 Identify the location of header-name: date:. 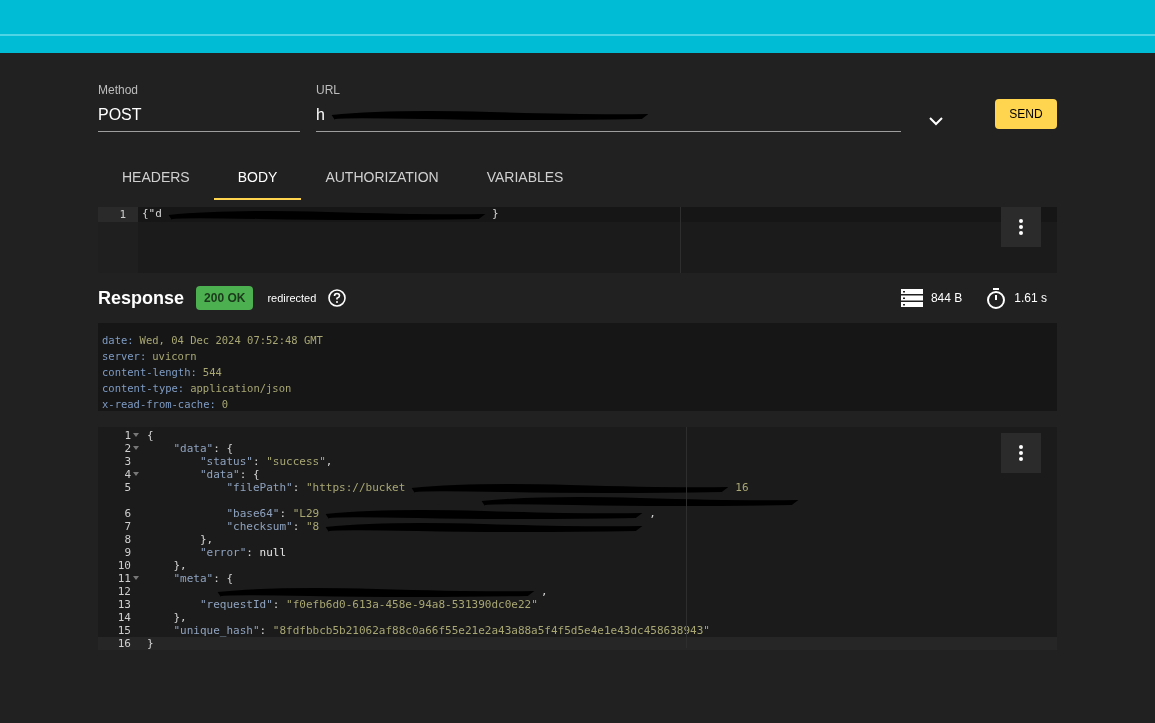
(118, 340).